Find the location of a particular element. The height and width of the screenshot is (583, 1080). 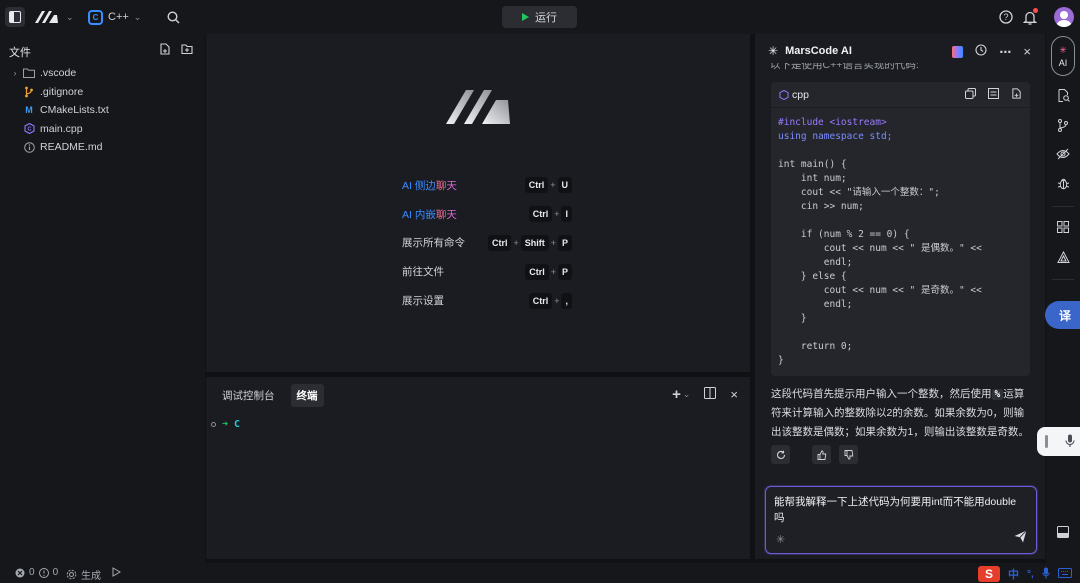

split-panel-icon is located at coordinates (710, 394).